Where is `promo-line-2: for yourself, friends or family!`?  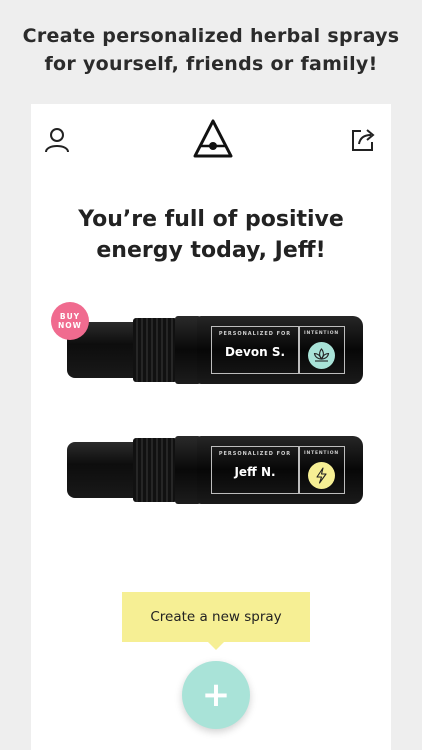 promo-line-2: for yourself, friends or family! is located at coordinates (211, 64).